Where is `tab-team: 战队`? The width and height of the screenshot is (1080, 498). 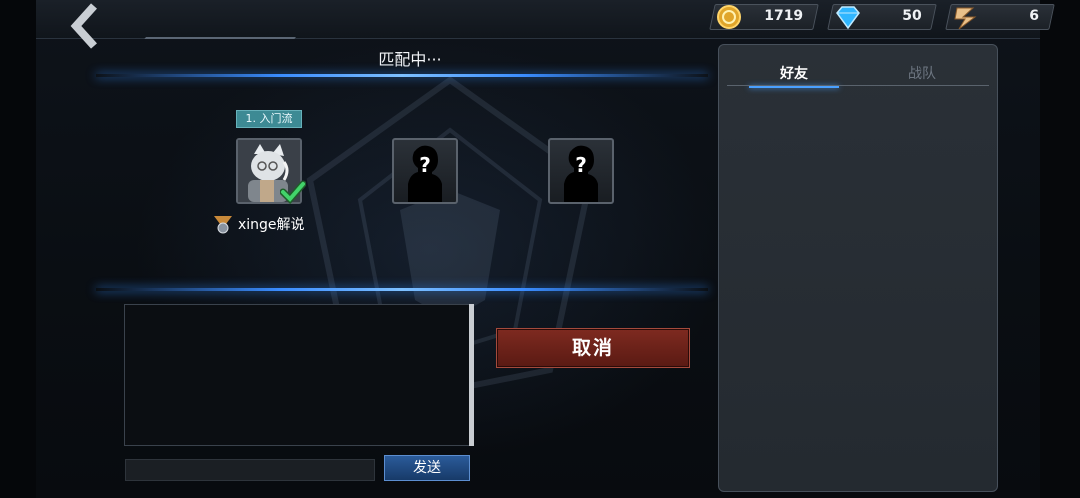
tab-team: 战队 is located at coordinates (922, 74).